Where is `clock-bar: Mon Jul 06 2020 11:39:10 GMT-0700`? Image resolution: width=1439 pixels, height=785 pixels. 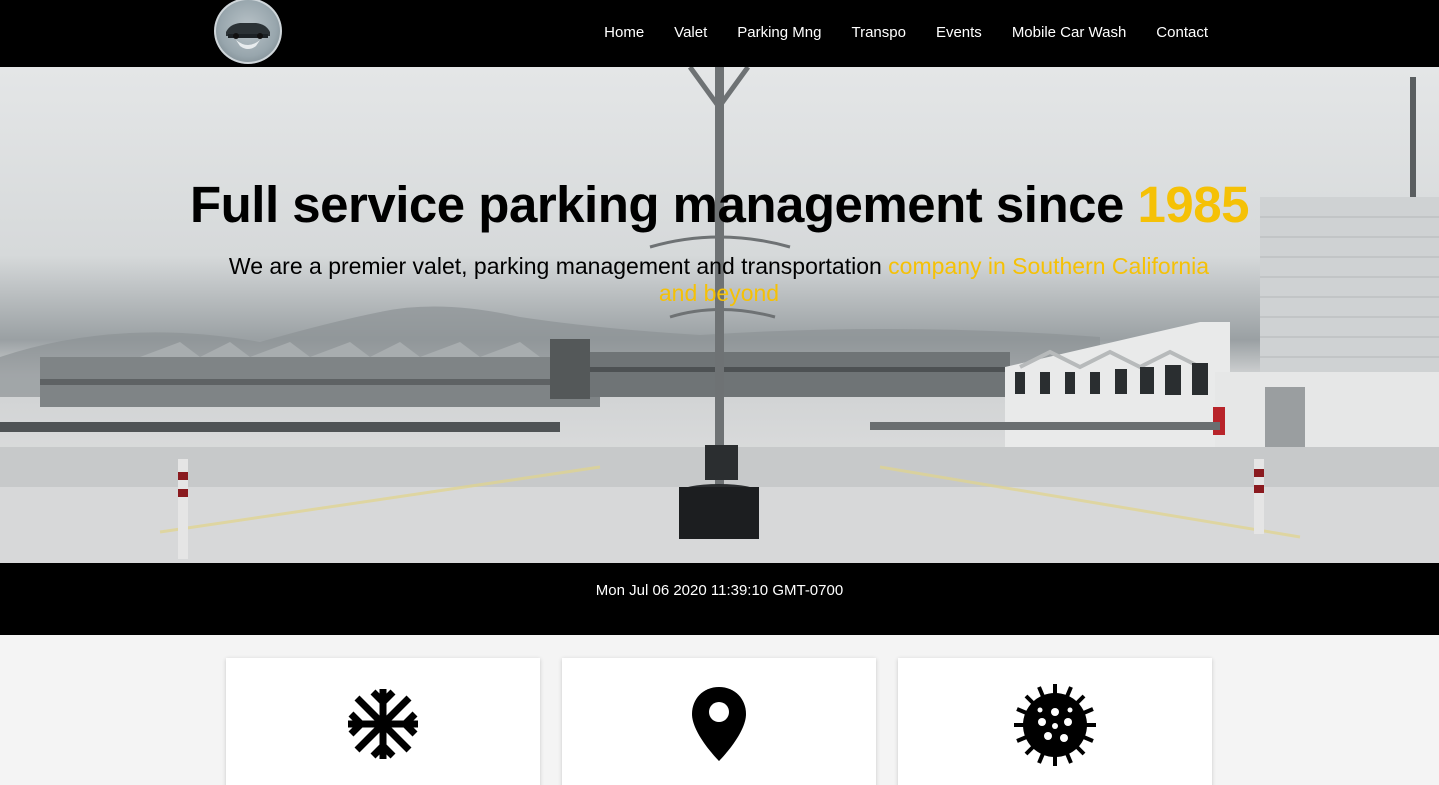
clock-bar: Mon Jul 06 2020 11:39:10 GMT-0700 is located at coordinates (719, 599).